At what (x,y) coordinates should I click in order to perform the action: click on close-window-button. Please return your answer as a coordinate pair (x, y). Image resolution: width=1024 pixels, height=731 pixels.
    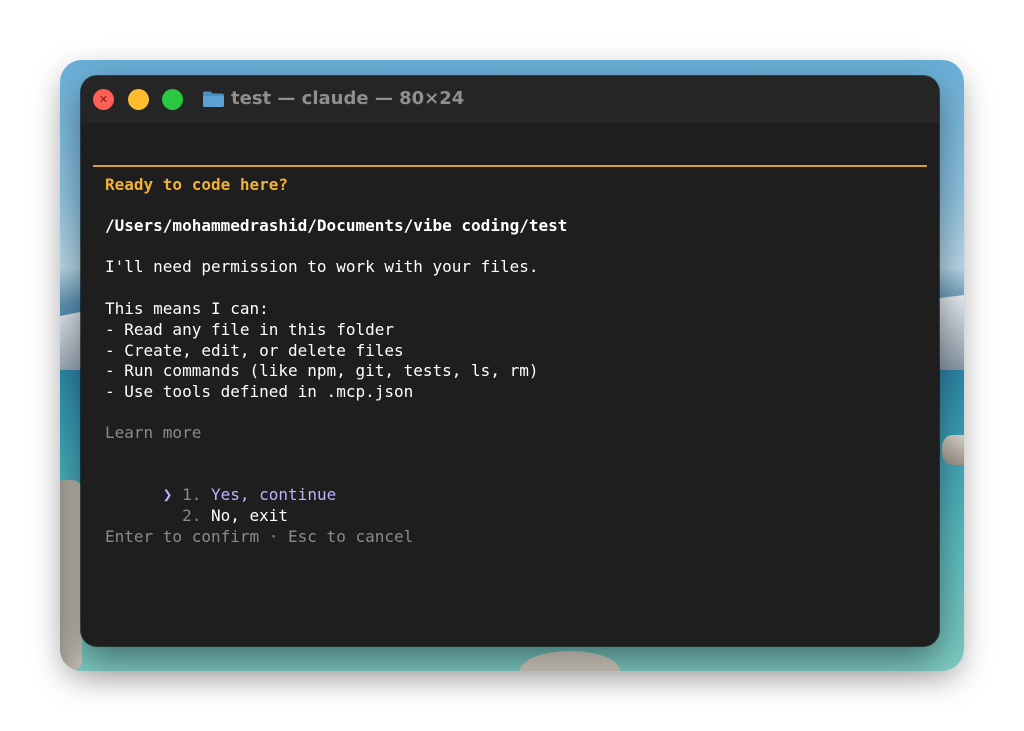
    Looking at the image, I should click on (103, 99).